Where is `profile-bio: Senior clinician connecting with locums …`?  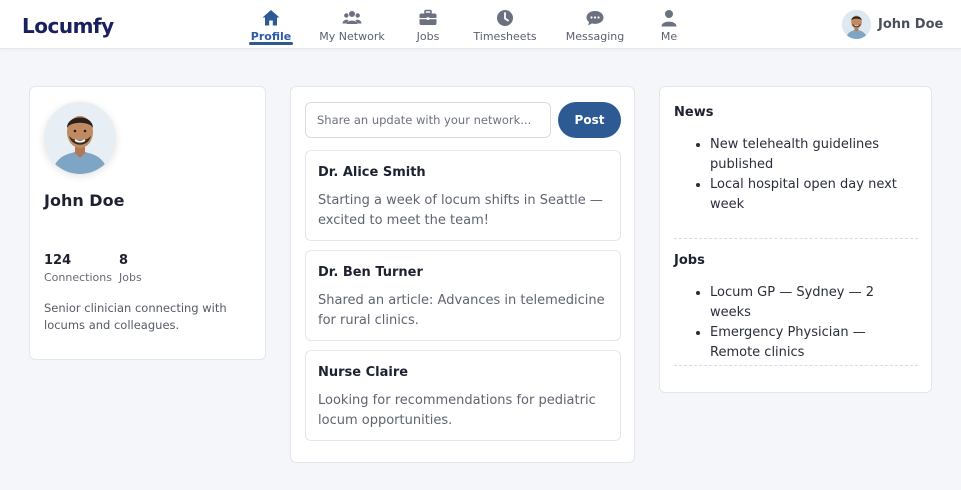 profile-bio: Senior clinician connecting with locums … is located at coordinates (135, 316).